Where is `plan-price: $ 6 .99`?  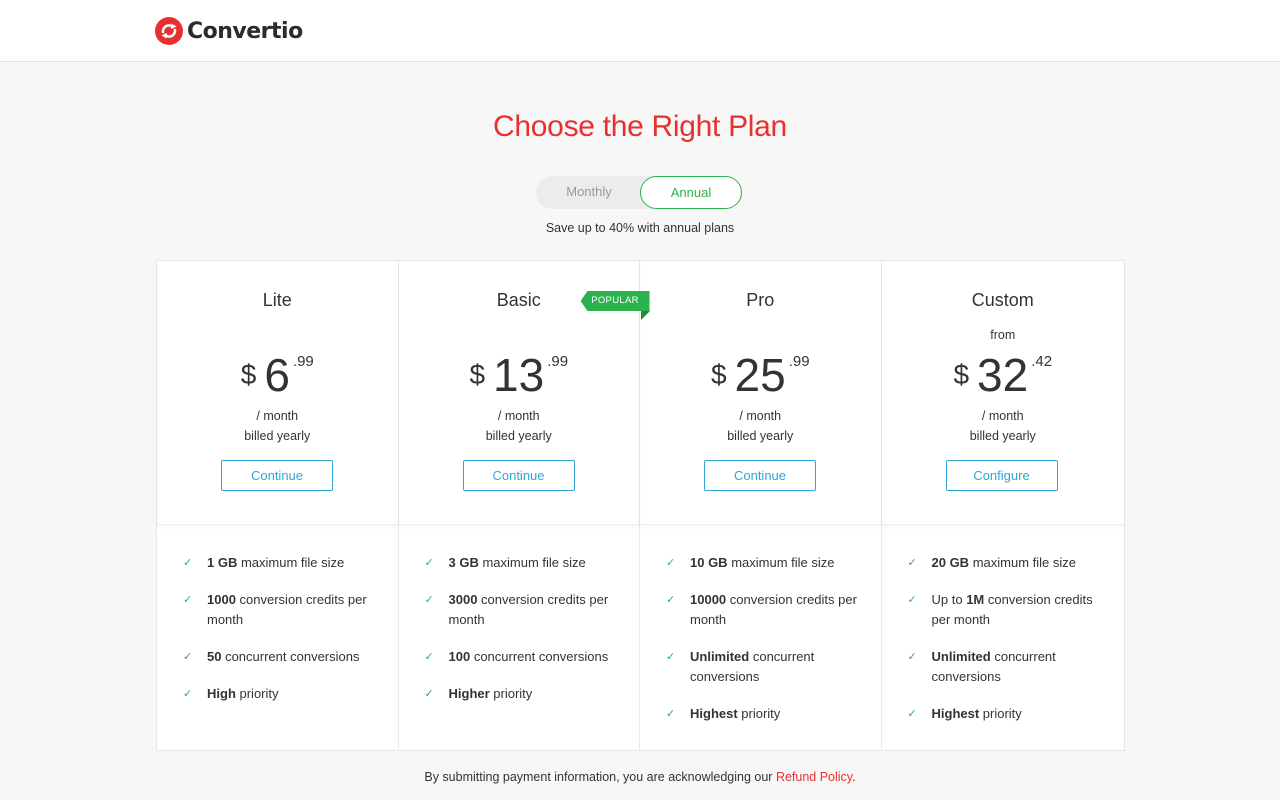 plan-price: $ 6 .99 is located at coordinates (277, 375).